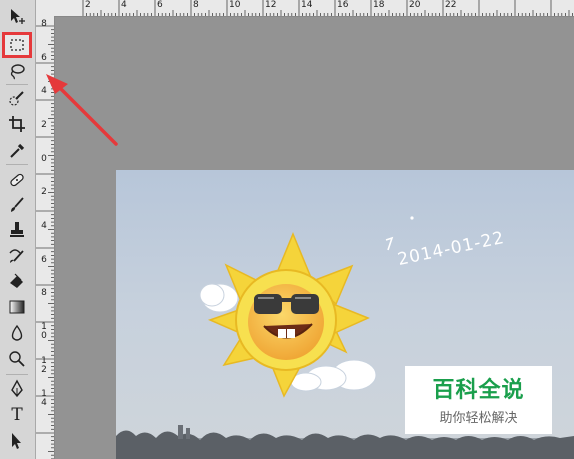 The image size is (574, 459). Describe the element at coordinates (451, 5) in the screenshot. I see `ruler-label: 22` at that location.